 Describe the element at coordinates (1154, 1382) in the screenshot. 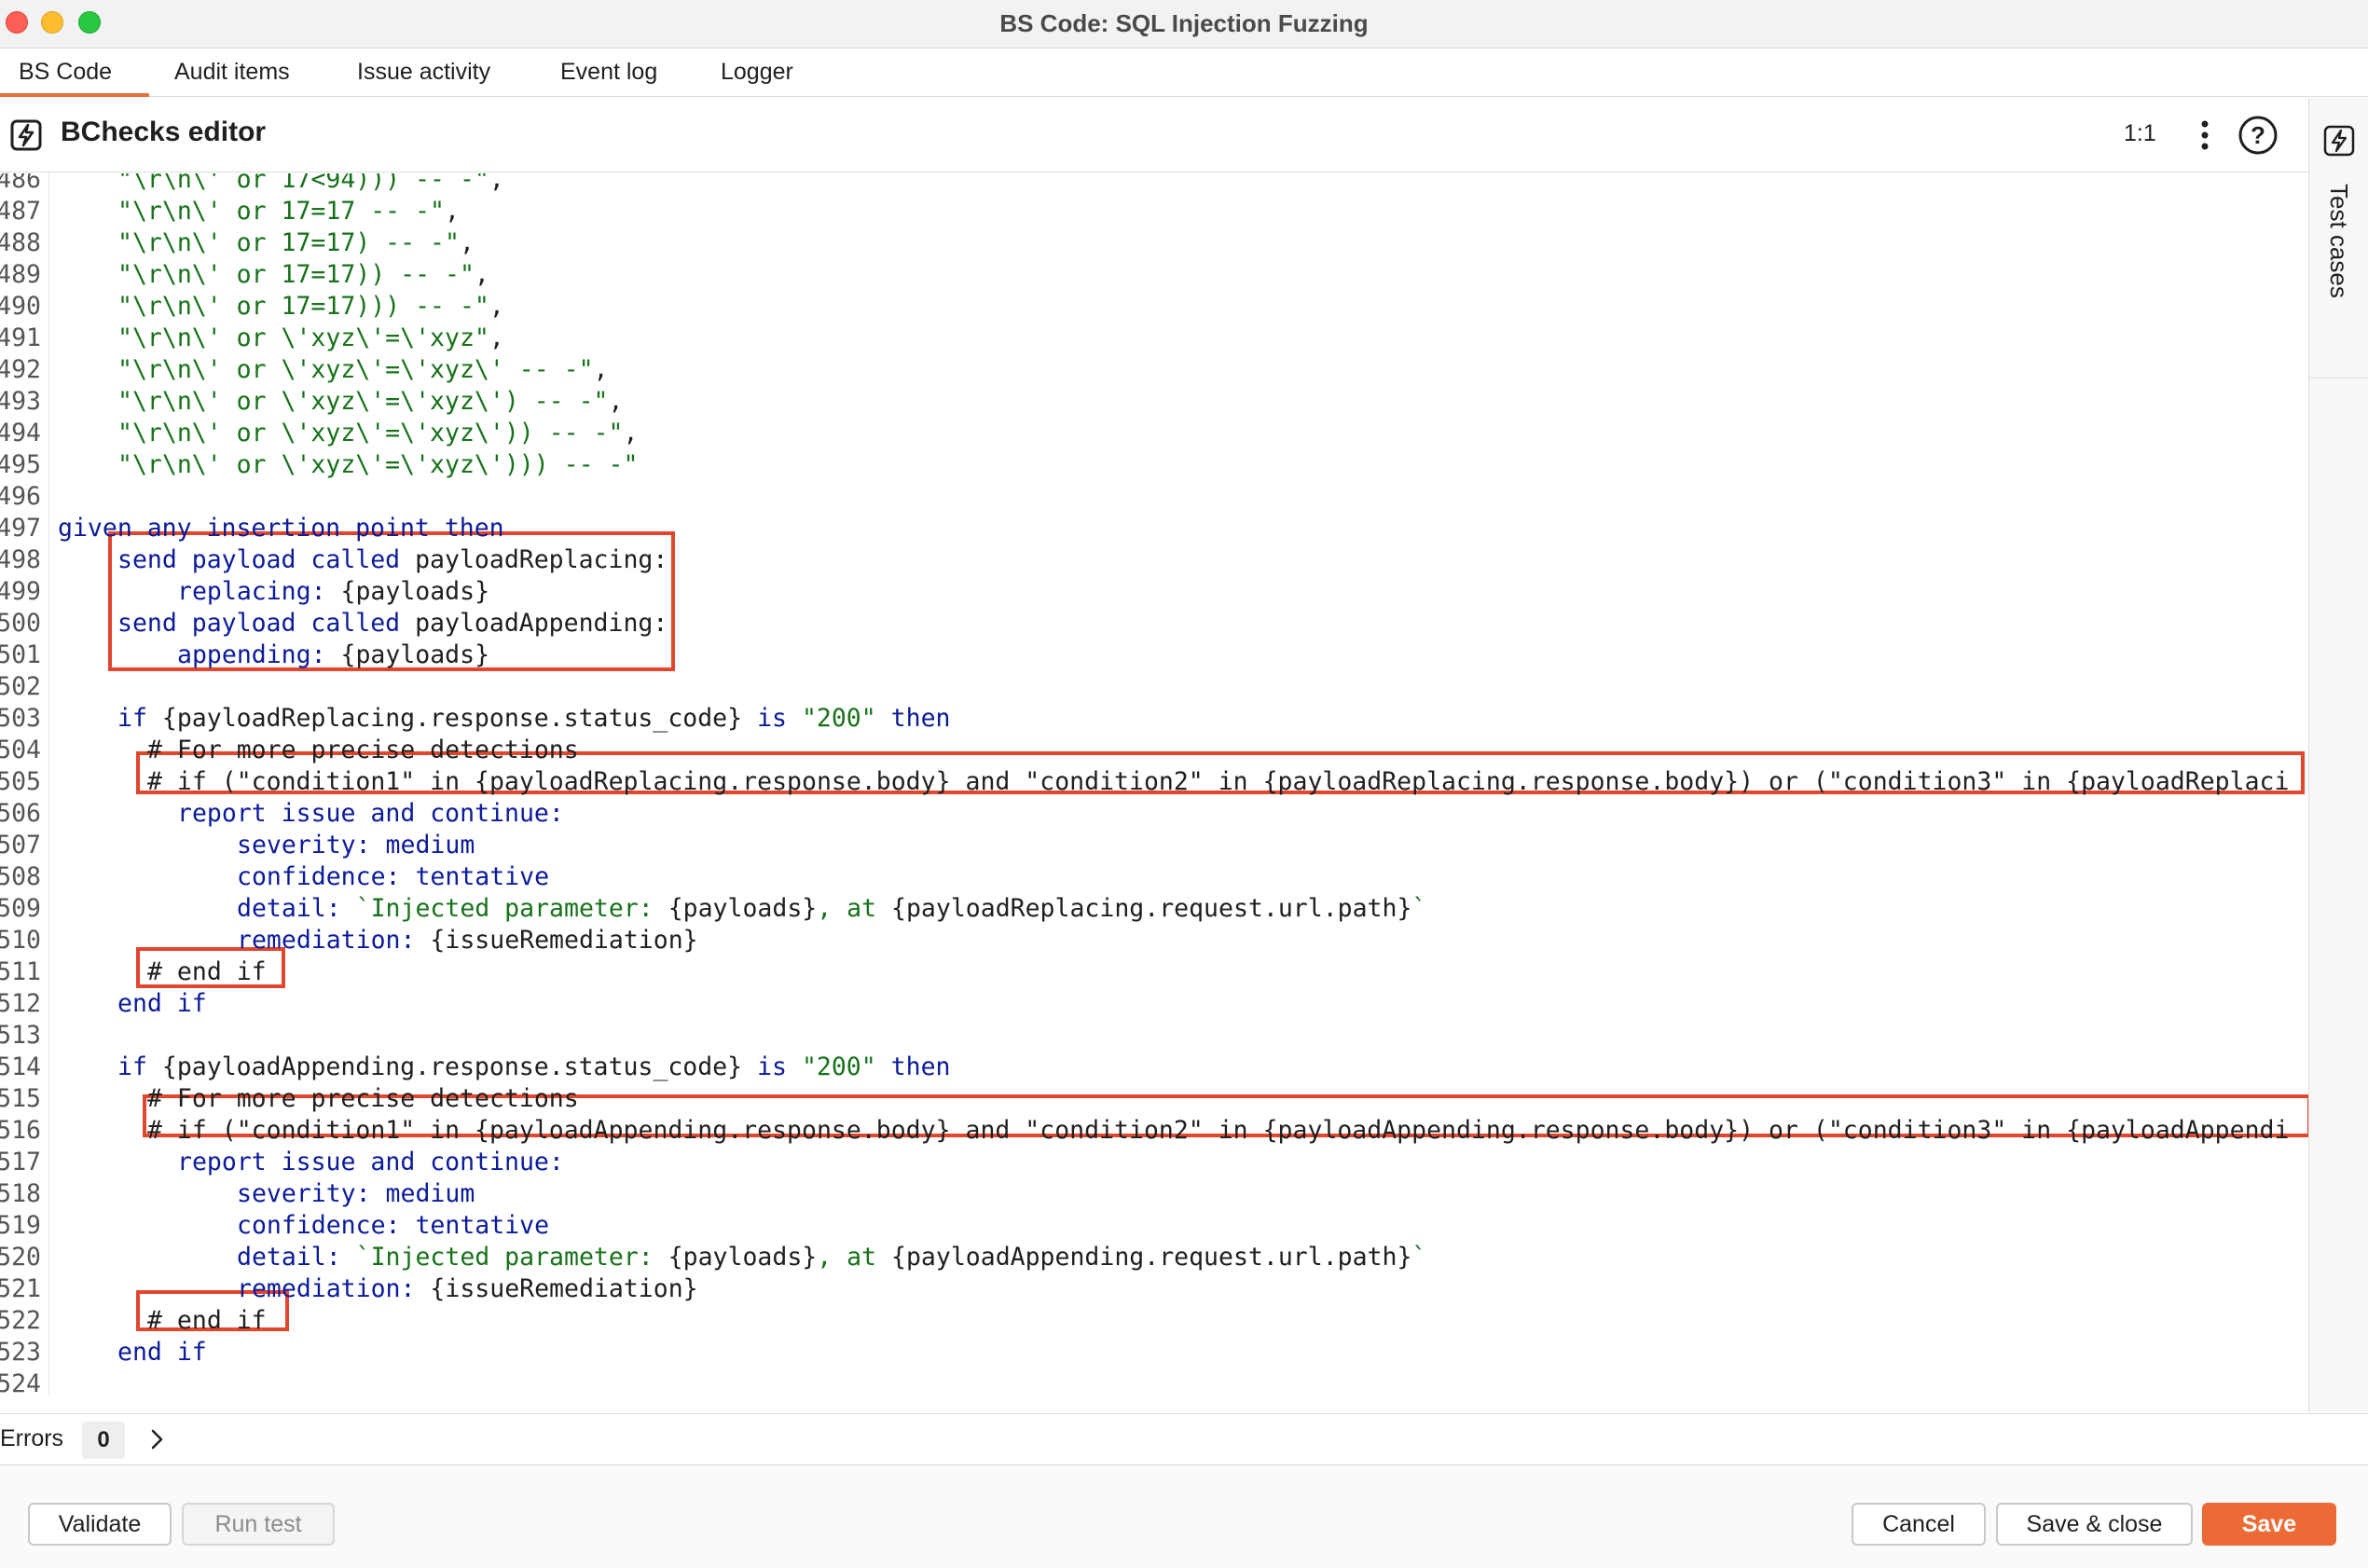

I see `code-line: 524` at that location.